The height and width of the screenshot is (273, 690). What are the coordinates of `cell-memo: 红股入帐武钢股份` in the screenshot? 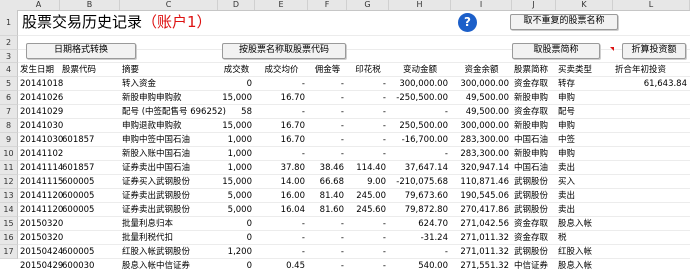 It's located at (156, 252).